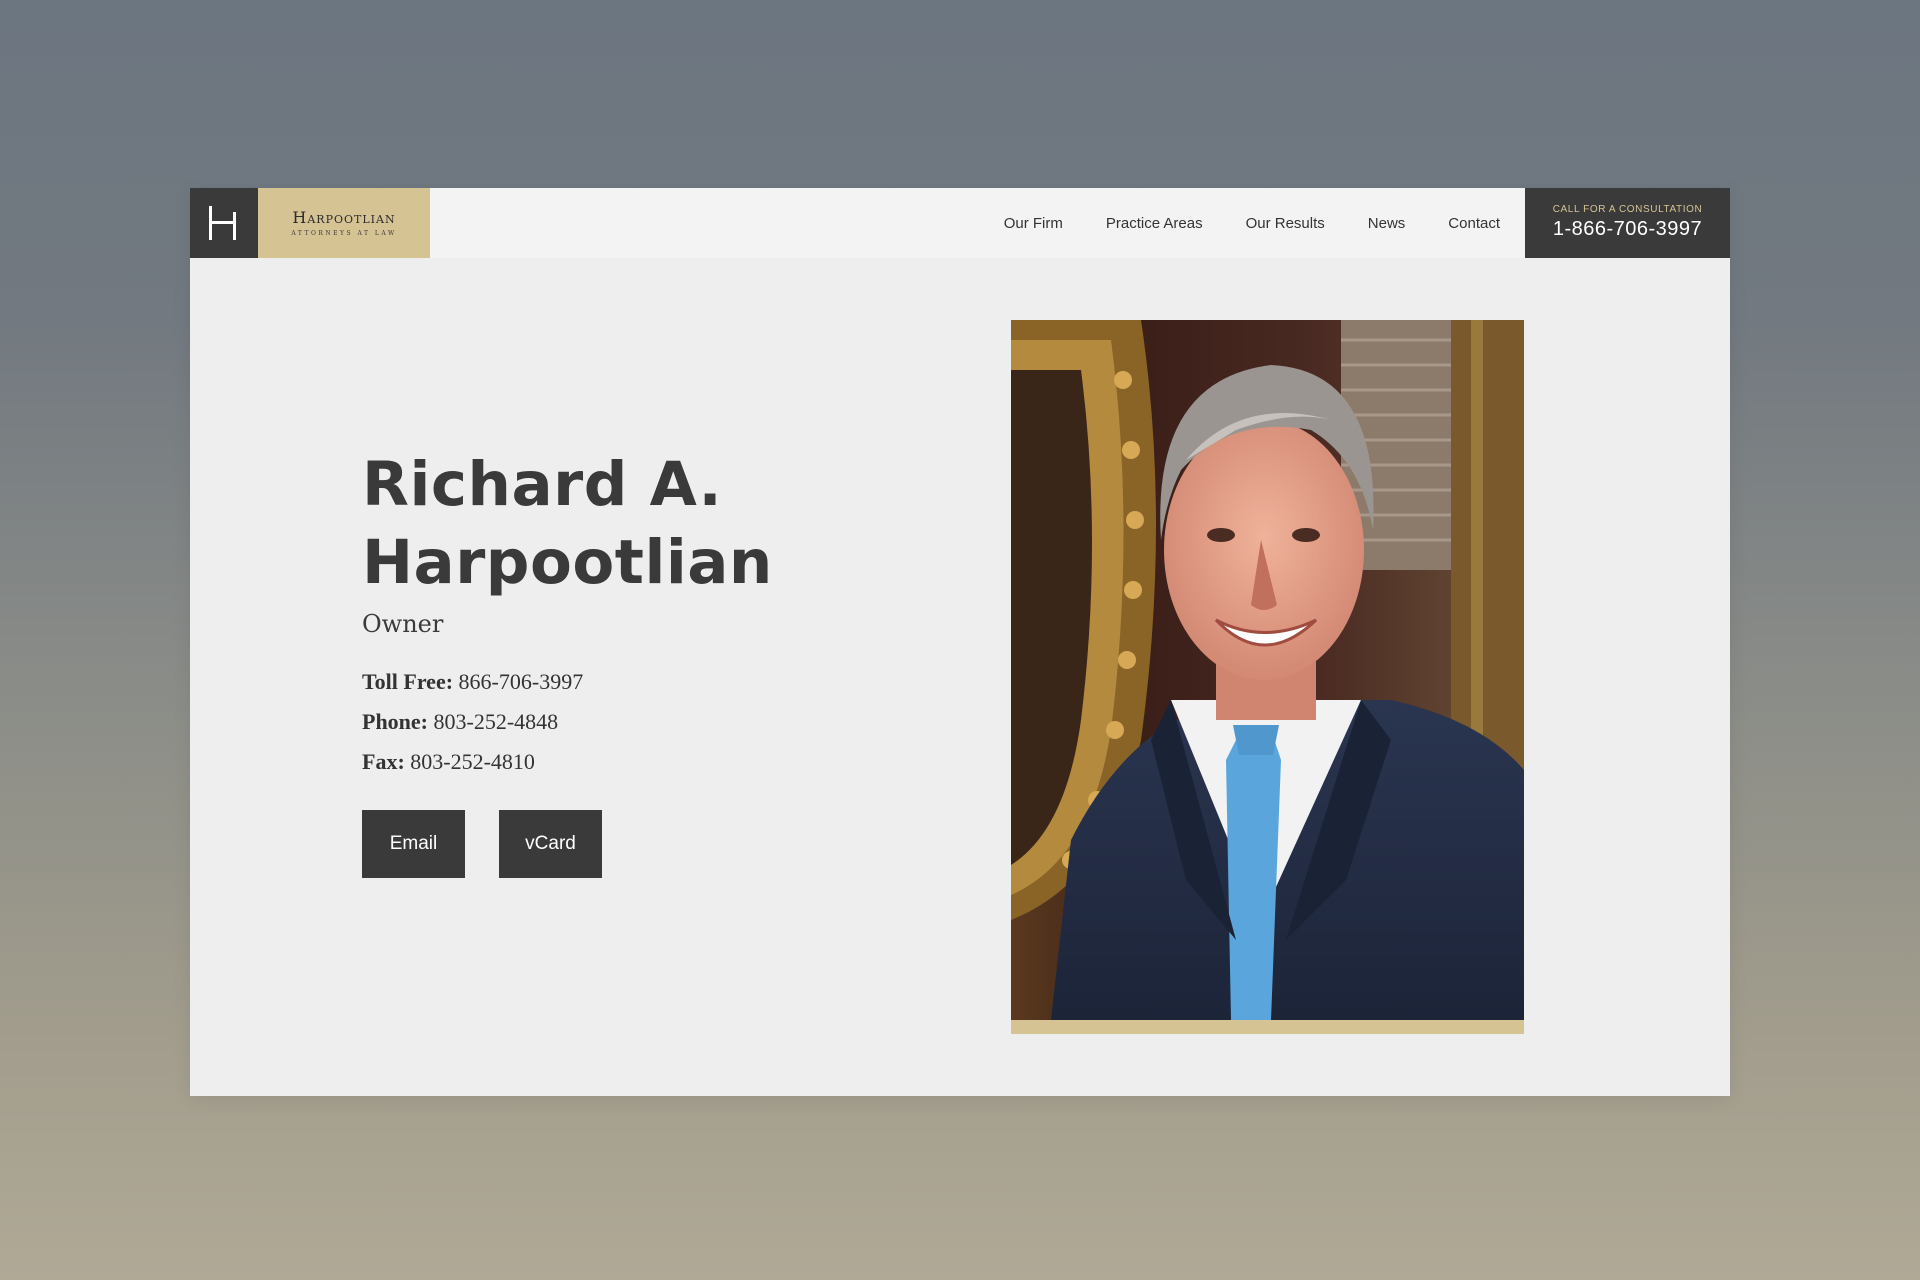  What do you see at coordinates (1154, 223) in the screenshot?
I see `nav-item-practice-areas: Practice Areas` at bounding box center [1154, 223].